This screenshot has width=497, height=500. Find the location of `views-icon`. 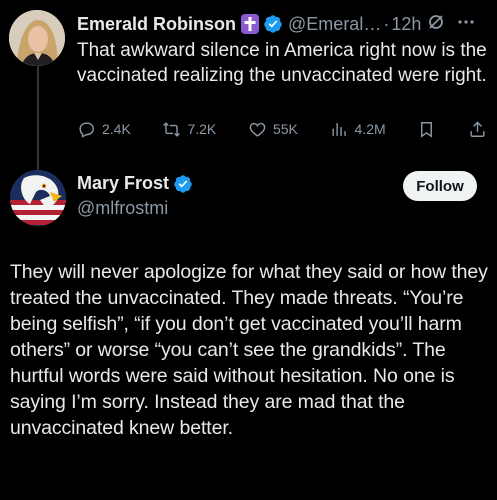

views-icon is located at coordinates (338, 129).